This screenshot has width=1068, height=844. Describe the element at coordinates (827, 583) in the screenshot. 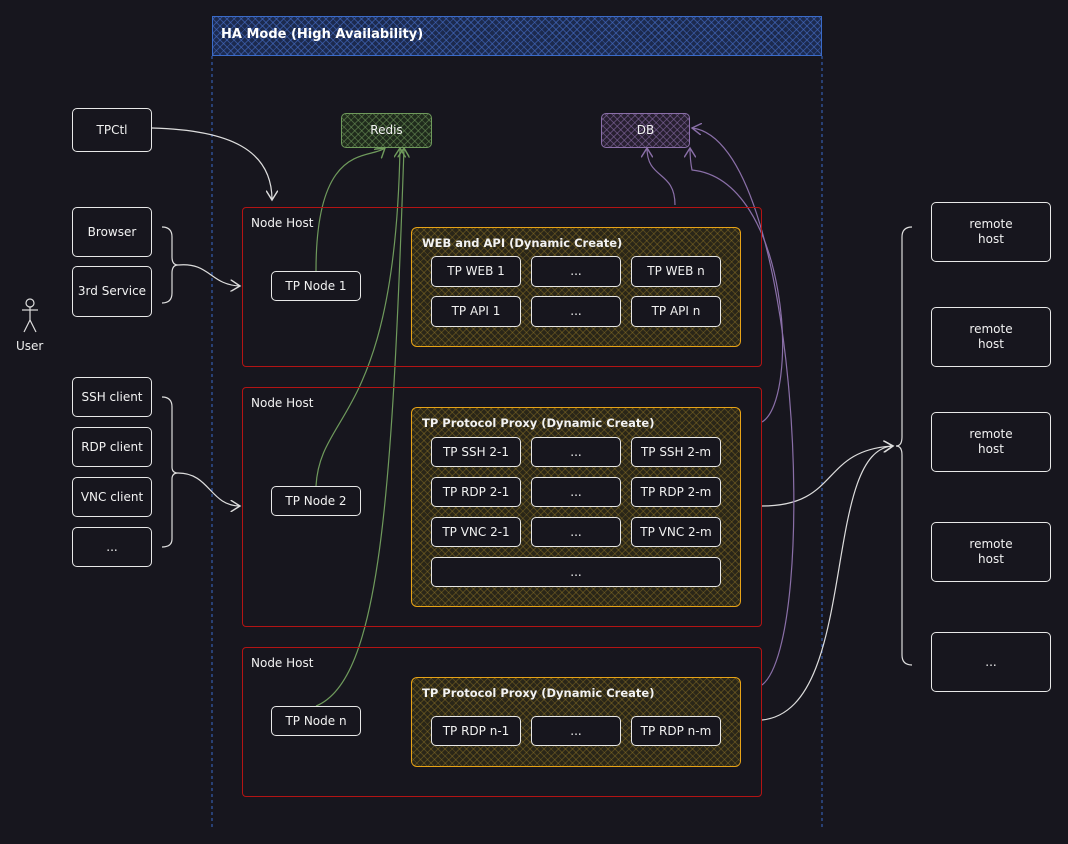

I see `edge-host3-remote` at that location.